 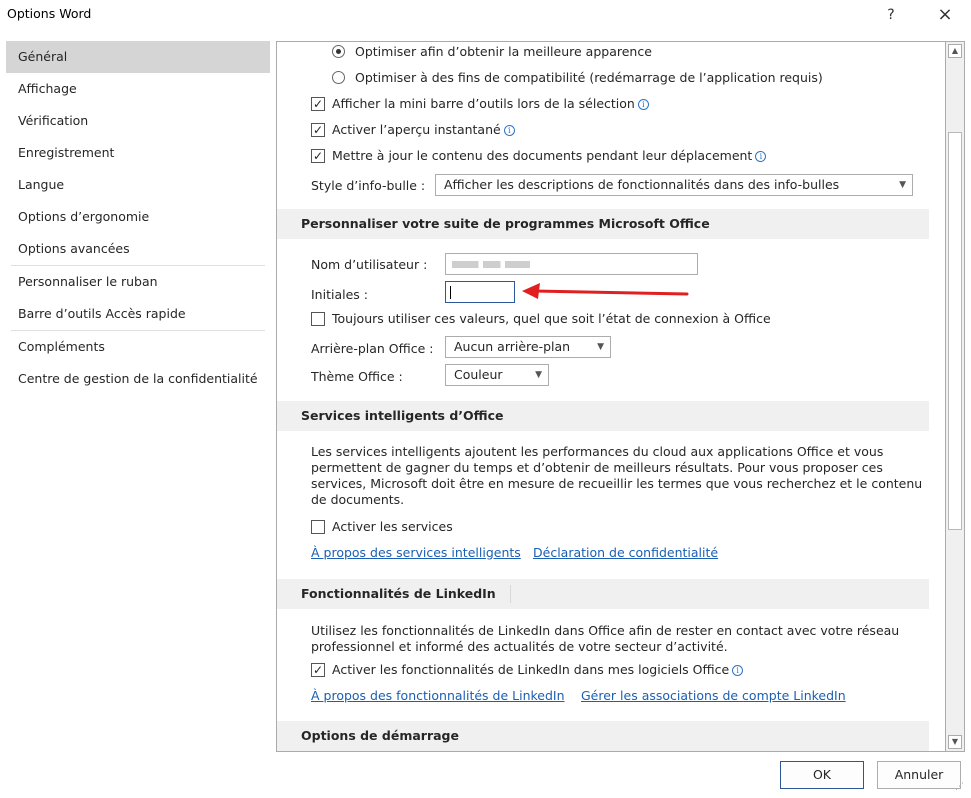 I want to click on section-header-smart-services: Services intelligents d’Office, so click(x=603, y=416).